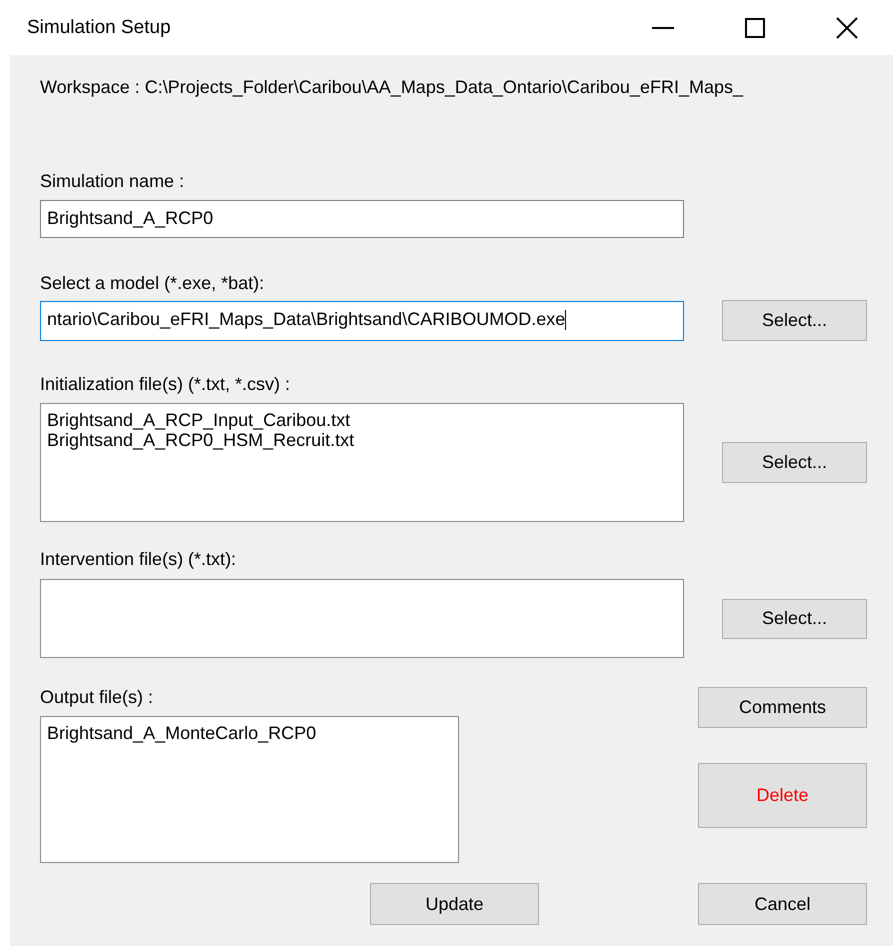 This screenshot has height=946, width=893. I want to click on cancel-button: Cancel, so click(782, 904).